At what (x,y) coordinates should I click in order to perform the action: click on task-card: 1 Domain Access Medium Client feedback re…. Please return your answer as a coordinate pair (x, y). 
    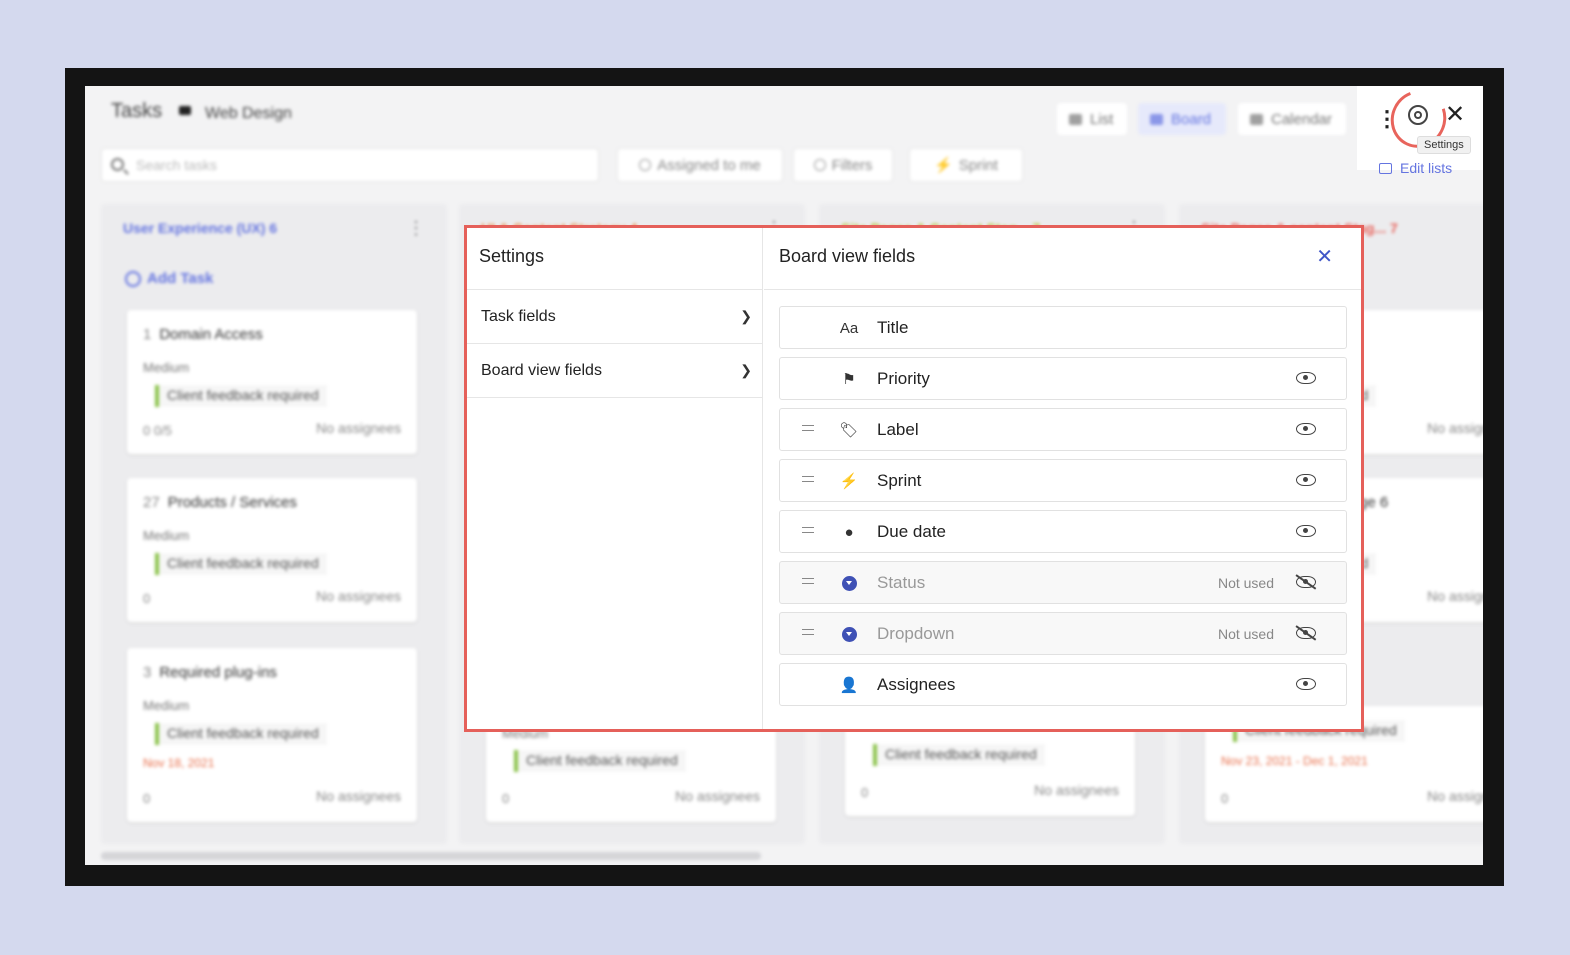
    Looking at the image, I should click on (272, 382).